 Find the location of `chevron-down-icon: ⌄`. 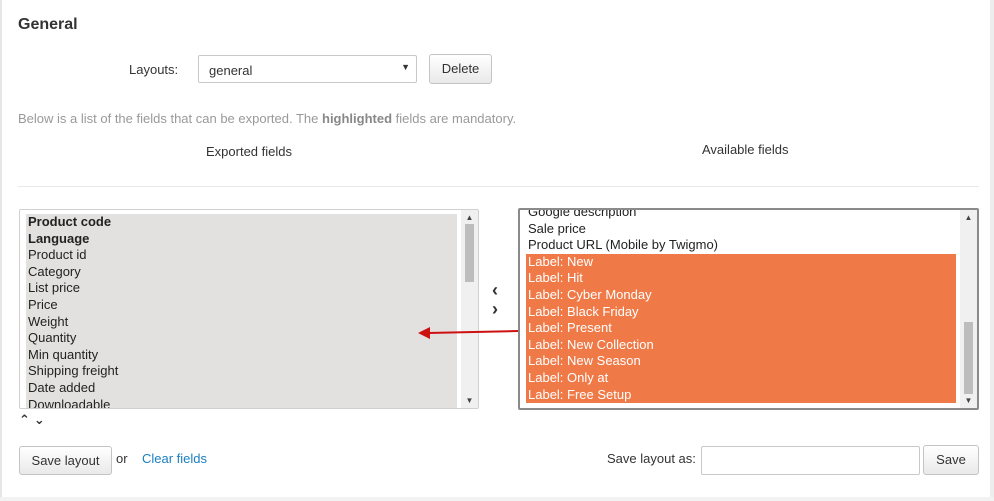

chevron-down-icon: ⌄ is located at coordinates (39, 419).